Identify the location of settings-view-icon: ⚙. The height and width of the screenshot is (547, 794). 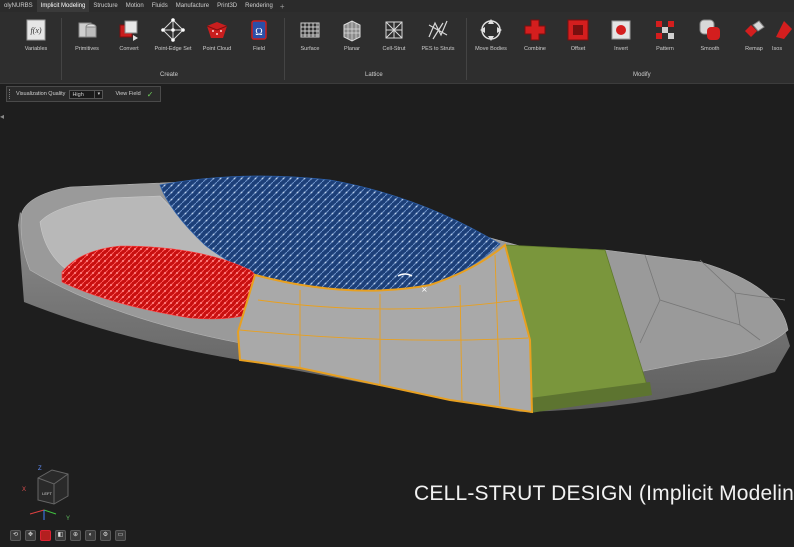
(105, 535).